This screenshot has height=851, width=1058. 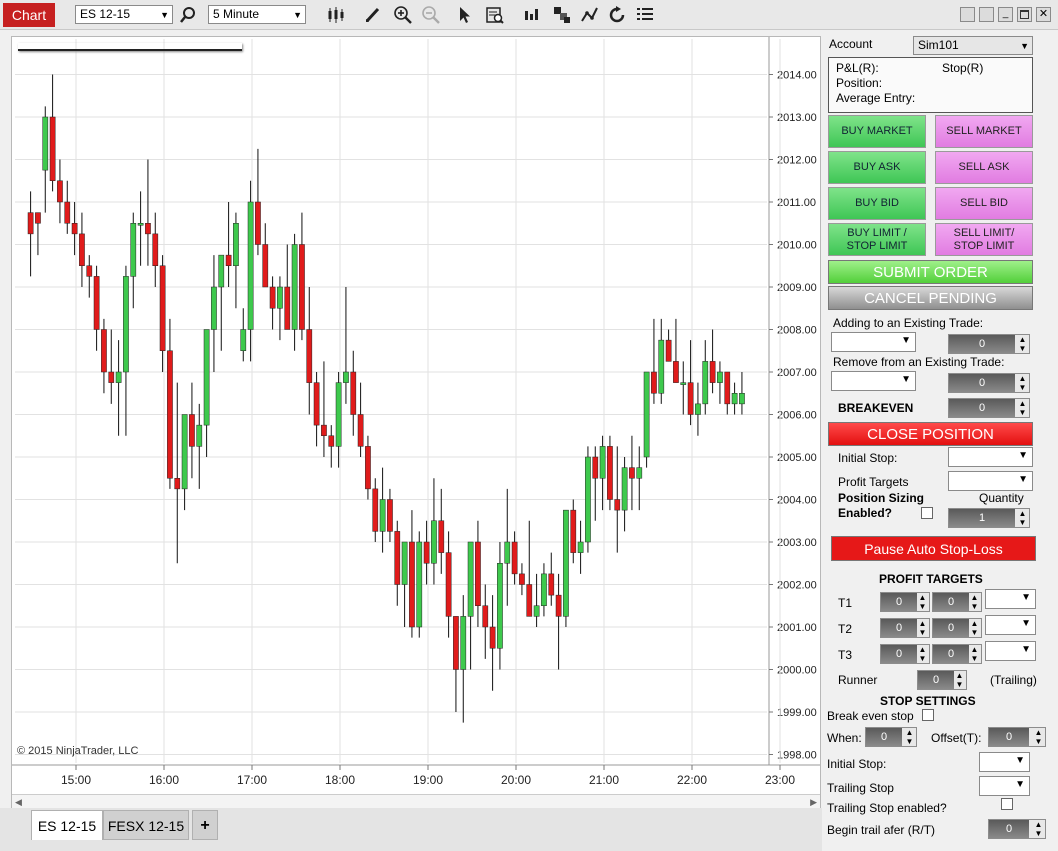 I want to click on interval-select: 5 Minute ▼, so click(x=257, y=14).